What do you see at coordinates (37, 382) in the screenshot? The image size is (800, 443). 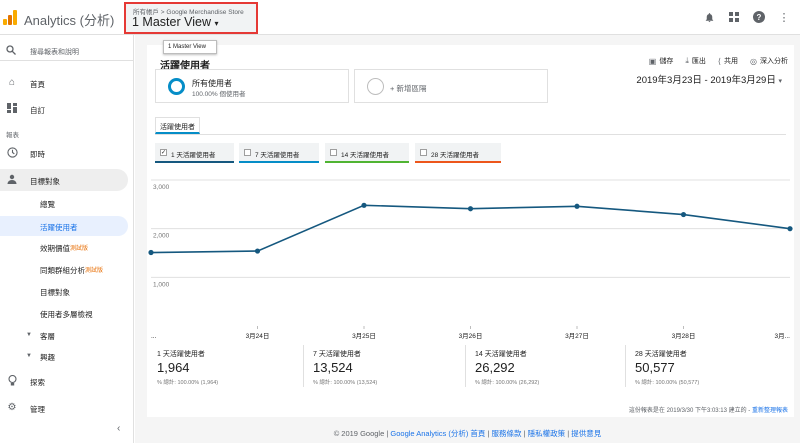 I see `sidebar-item-label: 探索` at bounding box center [37, 382].